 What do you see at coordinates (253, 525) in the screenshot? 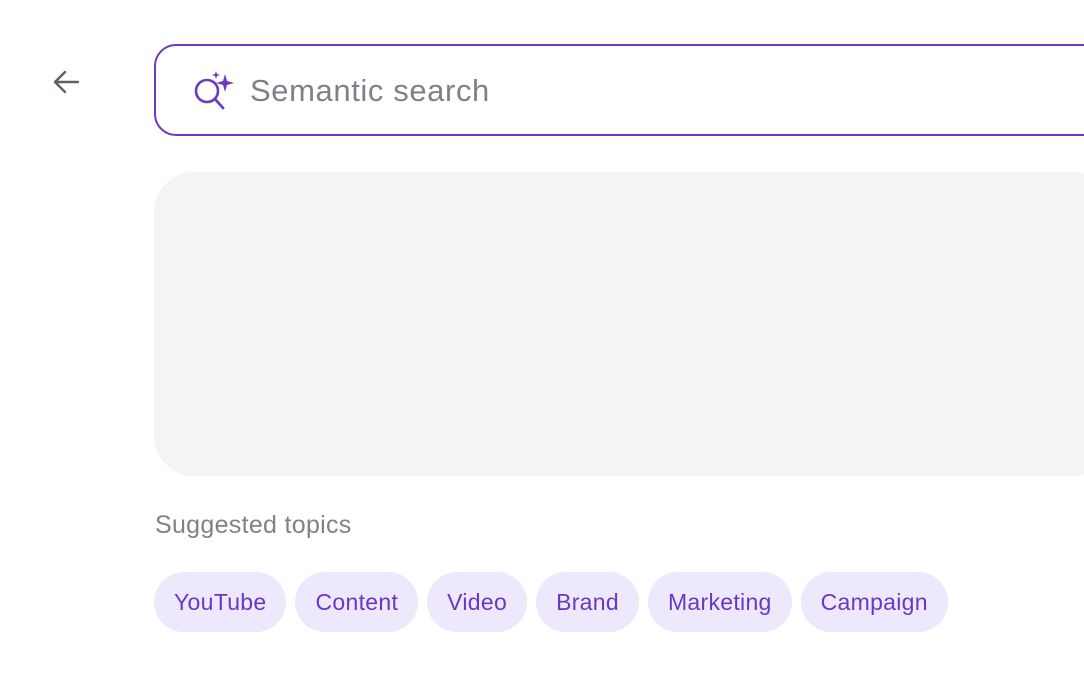
I see `suggested-topics-label: Suggested topics` at bounding box center [253, 525].